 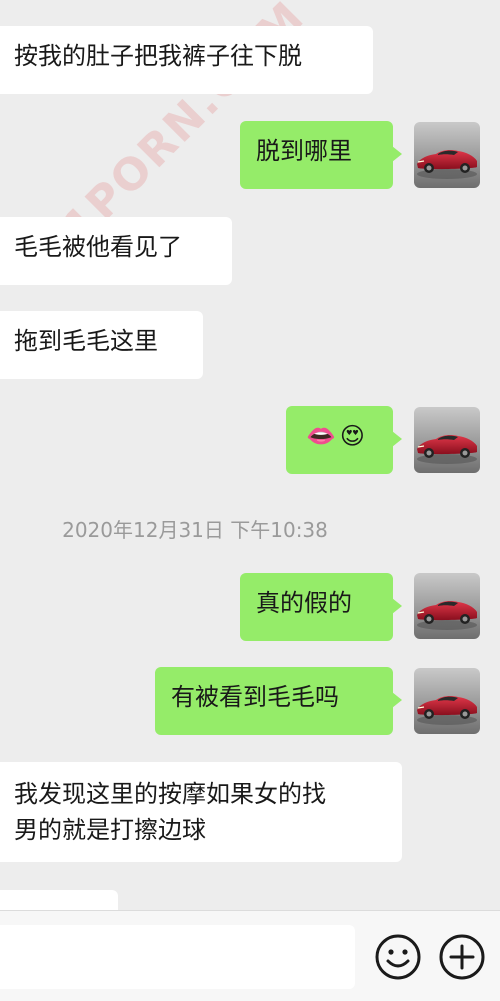 I want to click on message-text-line-2: 男的就是打擦边球, so click(x=110, y=830).